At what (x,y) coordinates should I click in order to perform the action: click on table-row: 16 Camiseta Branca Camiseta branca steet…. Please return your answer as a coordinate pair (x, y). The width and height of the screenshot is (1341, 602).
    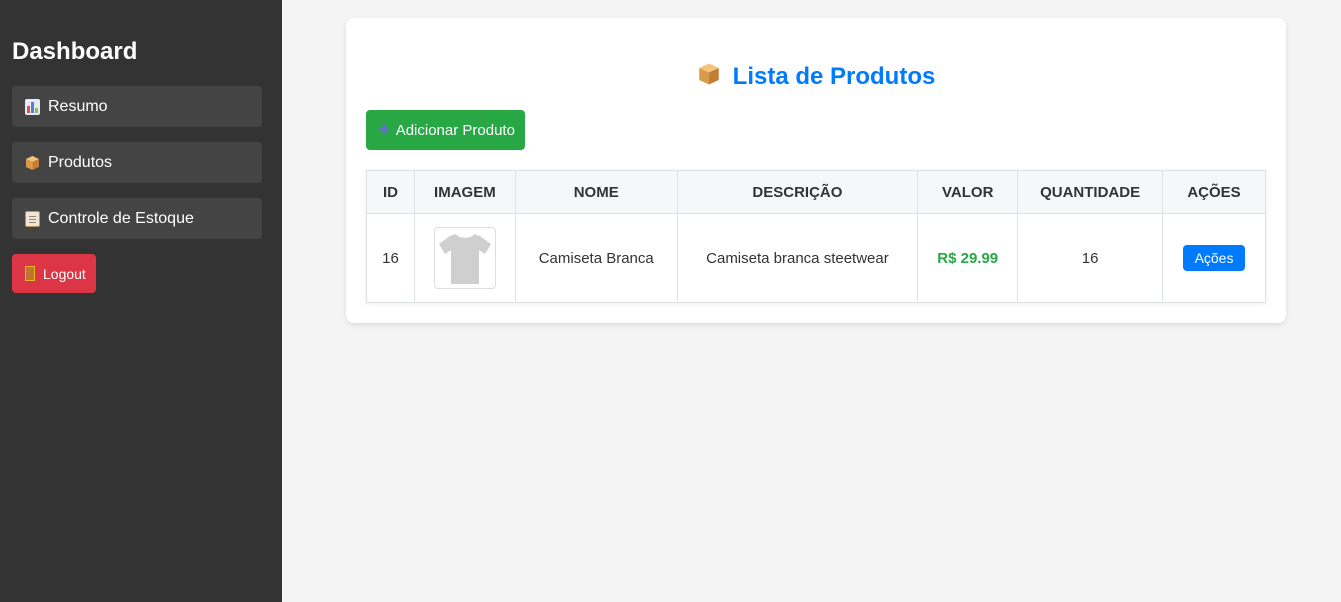
    Looking at the image, I should click on (816, 258).